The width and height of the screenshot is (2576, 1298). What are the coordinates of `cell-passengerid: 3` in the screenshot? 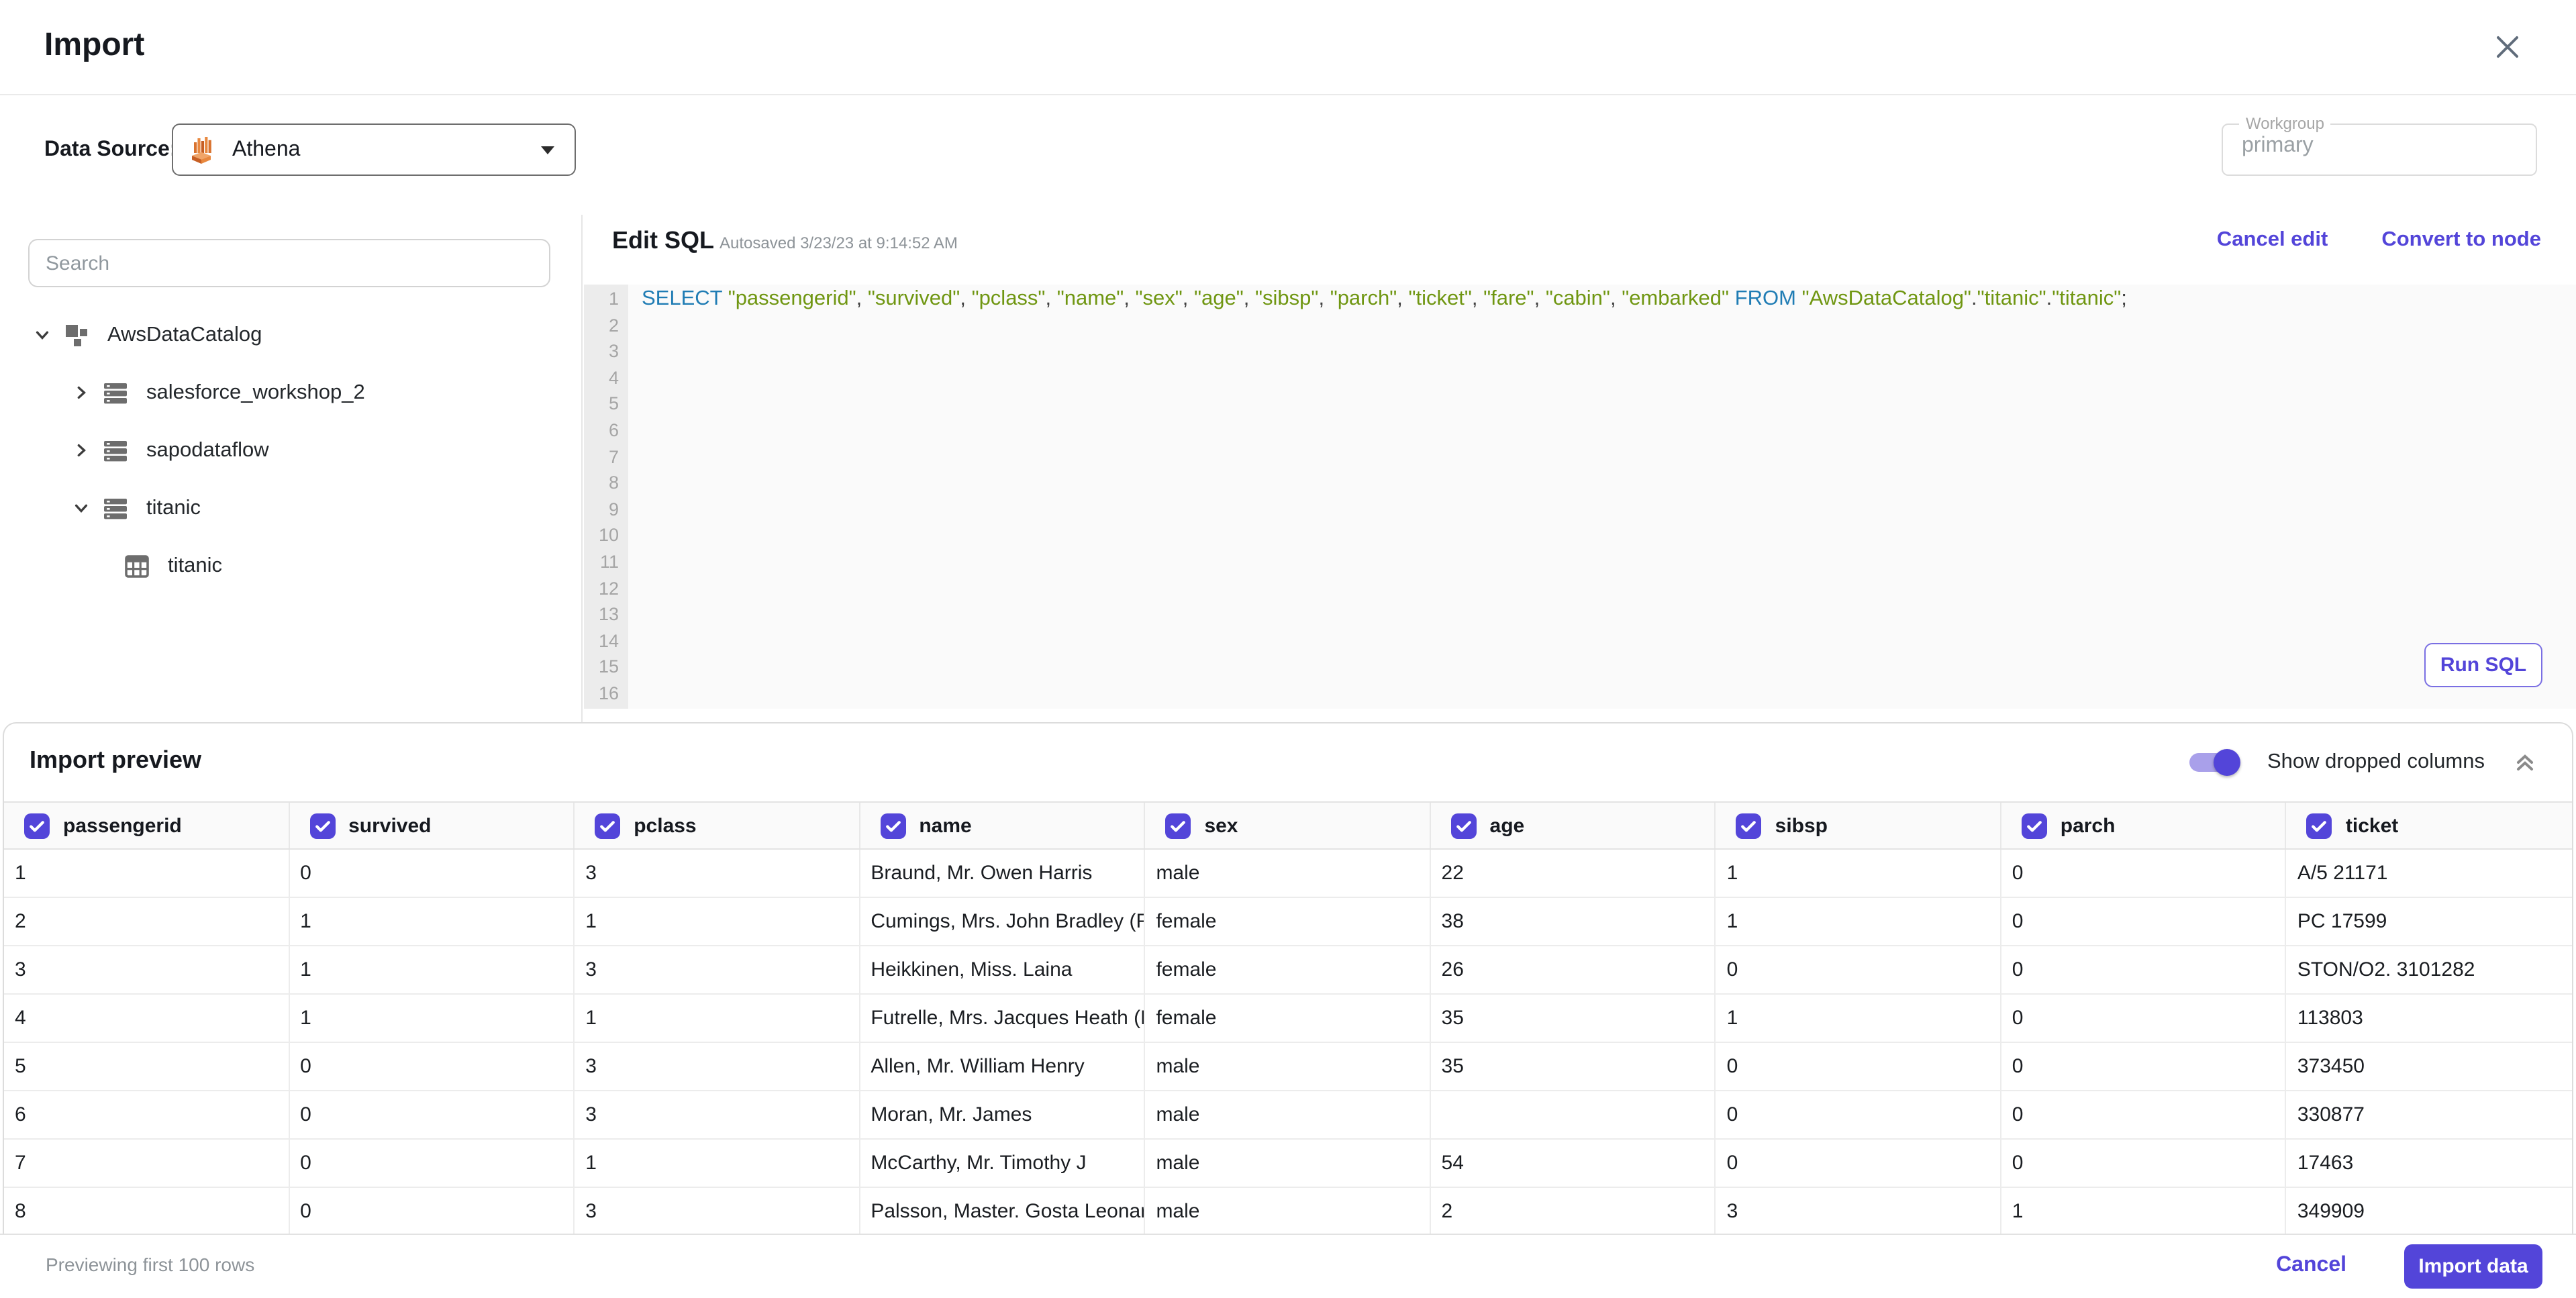 It's located at (147, 971).